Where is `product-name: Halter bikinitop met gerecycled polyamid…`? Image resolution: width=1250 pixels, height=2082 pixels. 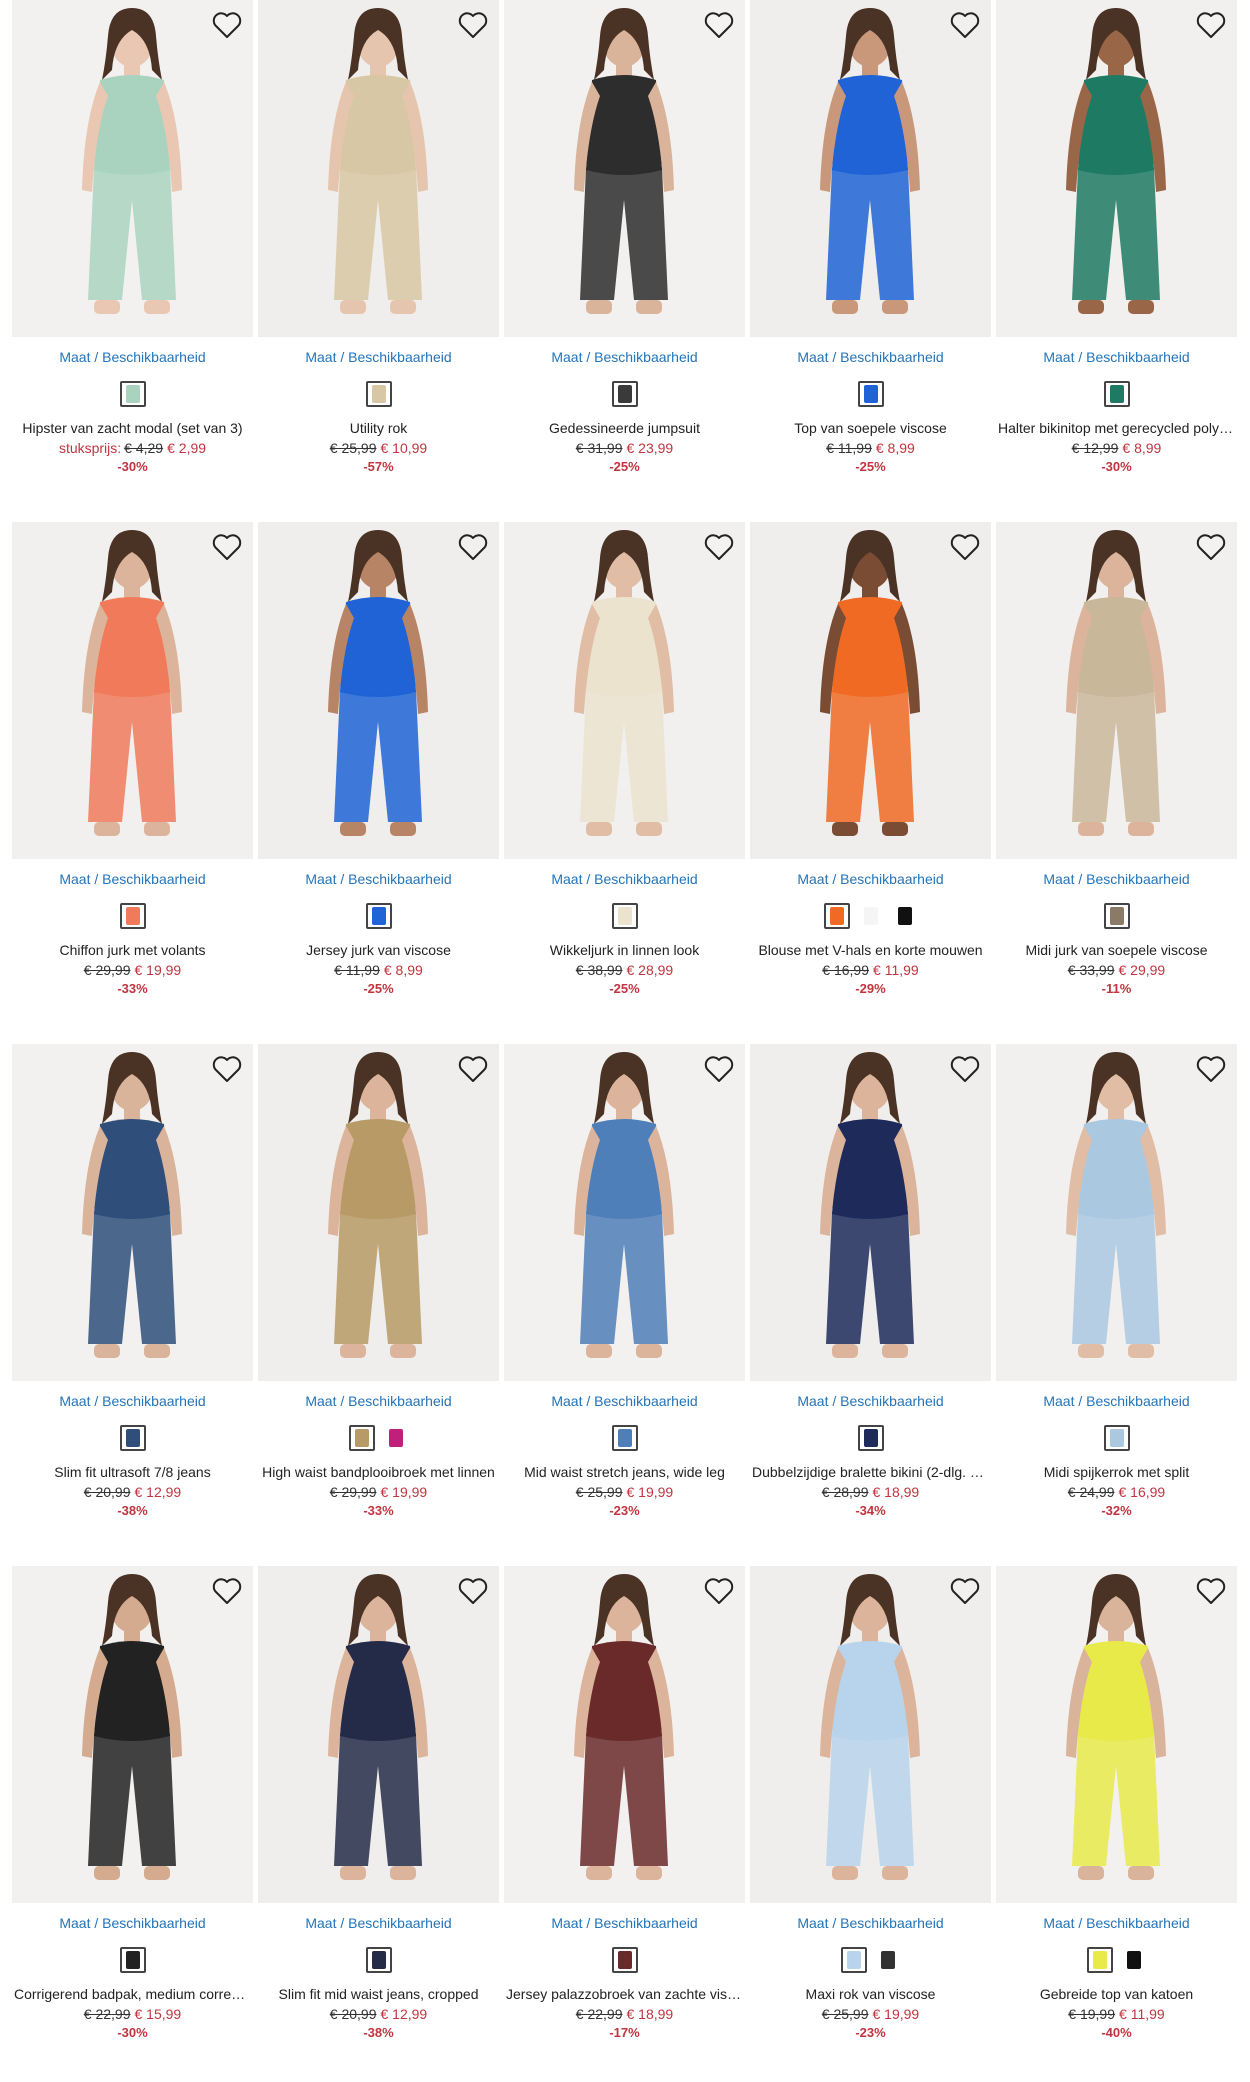
product-name: Halter bikinitop met gerecycled polyamid… is located at coordinates (1116, 428).